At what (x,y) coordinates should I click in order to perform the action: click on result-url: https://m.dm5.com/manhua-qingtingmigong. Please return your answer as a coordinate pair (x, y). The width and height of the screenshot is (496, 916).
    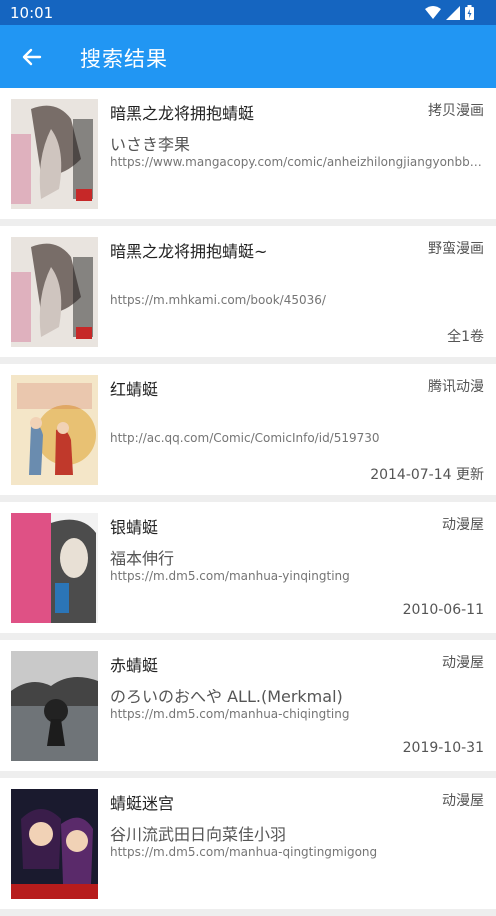
    Looking at the image, I should click on (244, 852).